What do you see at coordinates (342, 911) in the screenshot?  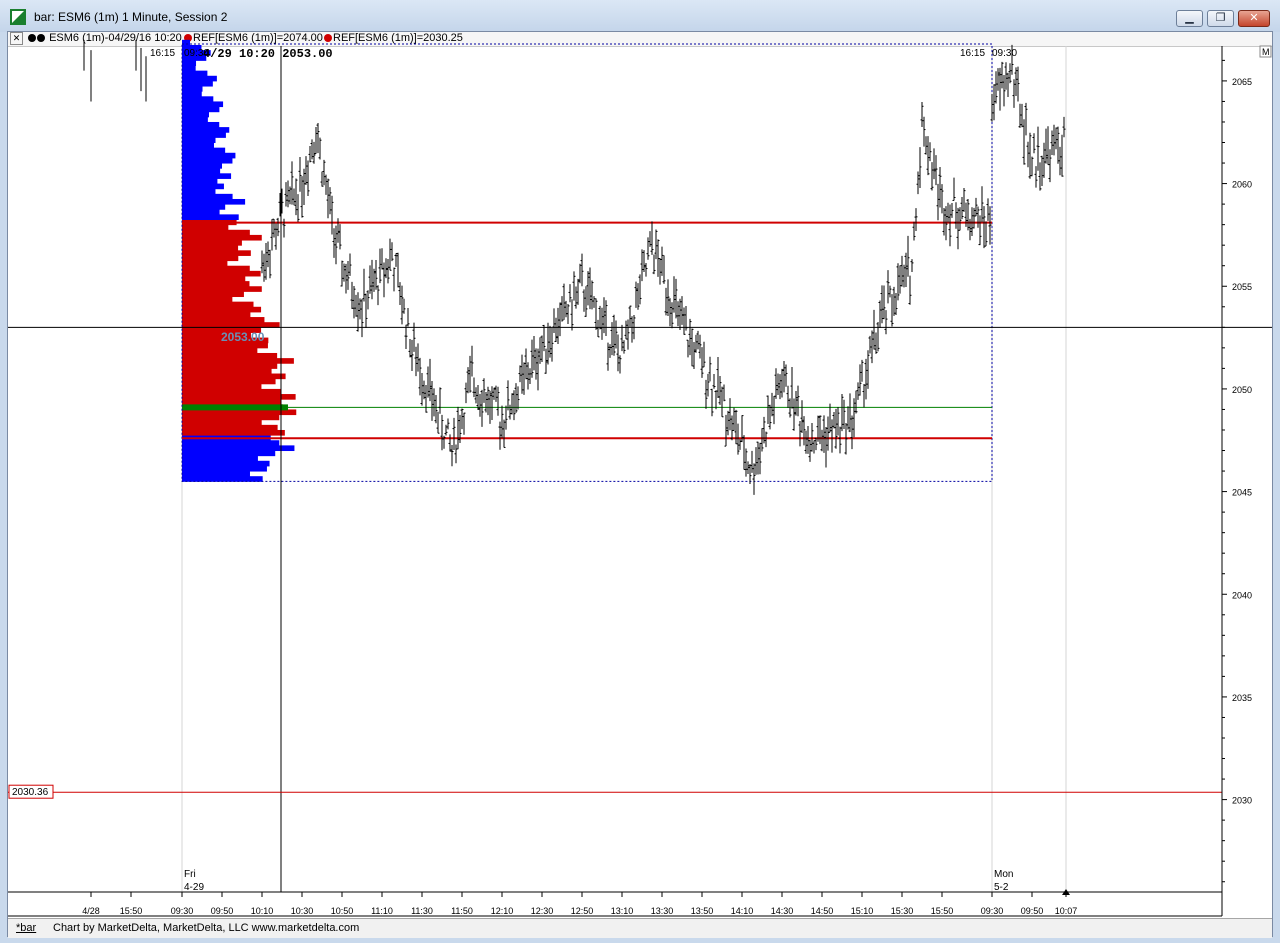 I see `time-tick-label: 10:50` at bounding box center [342, 911].